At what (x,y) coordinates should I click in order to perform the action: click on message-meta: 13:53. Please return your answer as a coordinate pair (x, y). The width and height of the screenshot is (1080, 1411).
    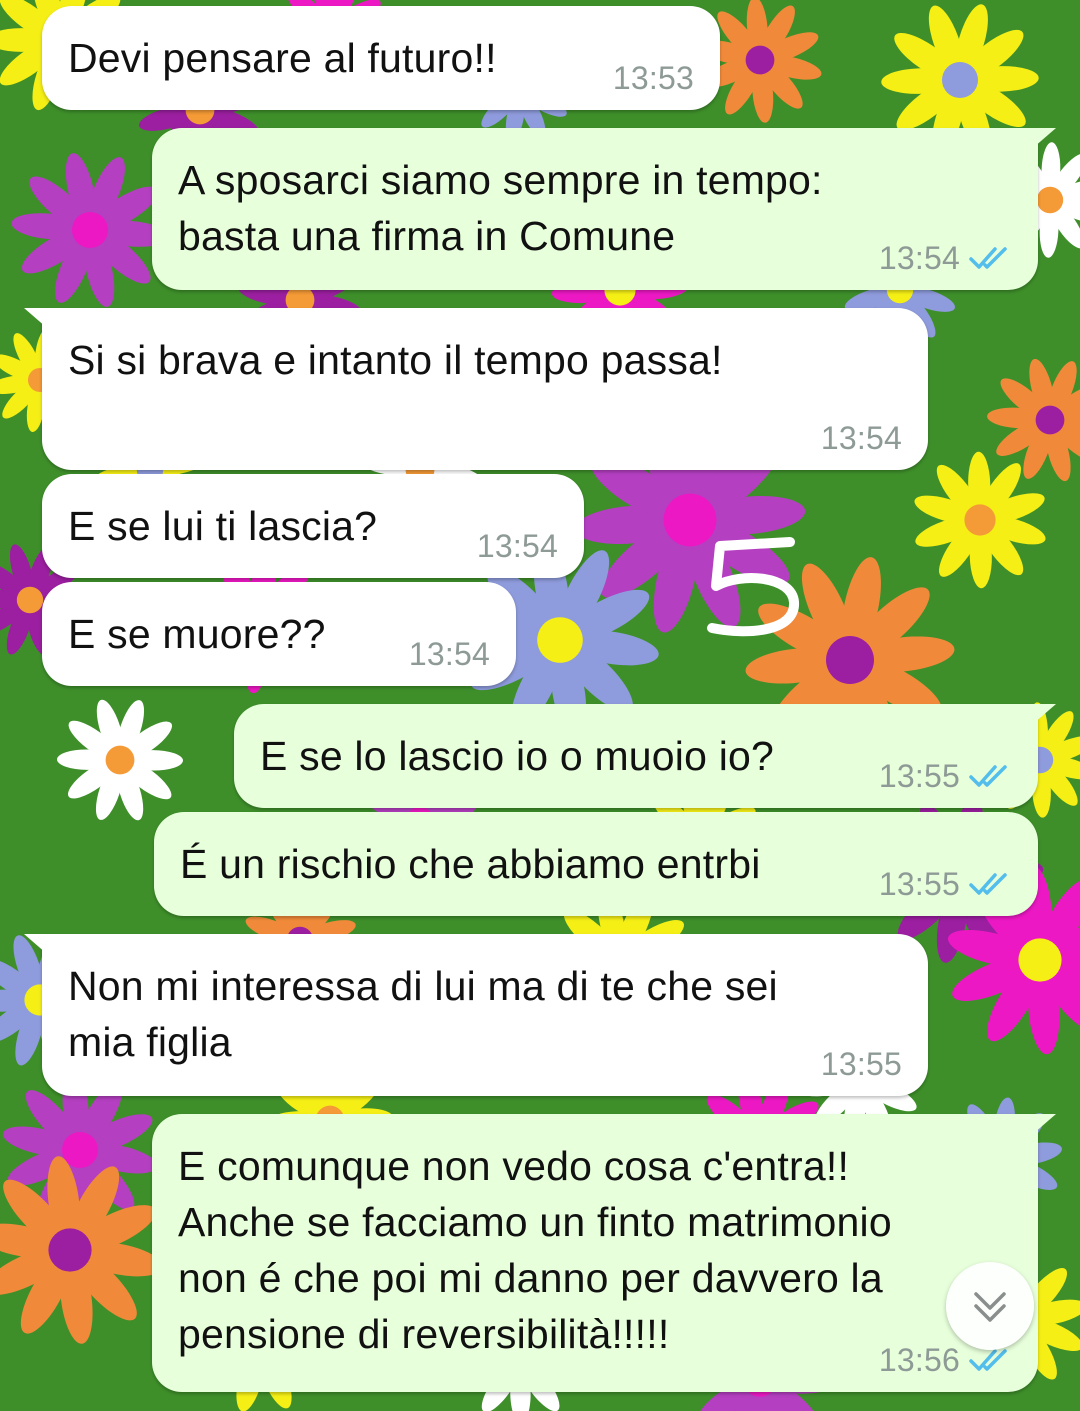
    Looking at the image, I should click on (653, 78).